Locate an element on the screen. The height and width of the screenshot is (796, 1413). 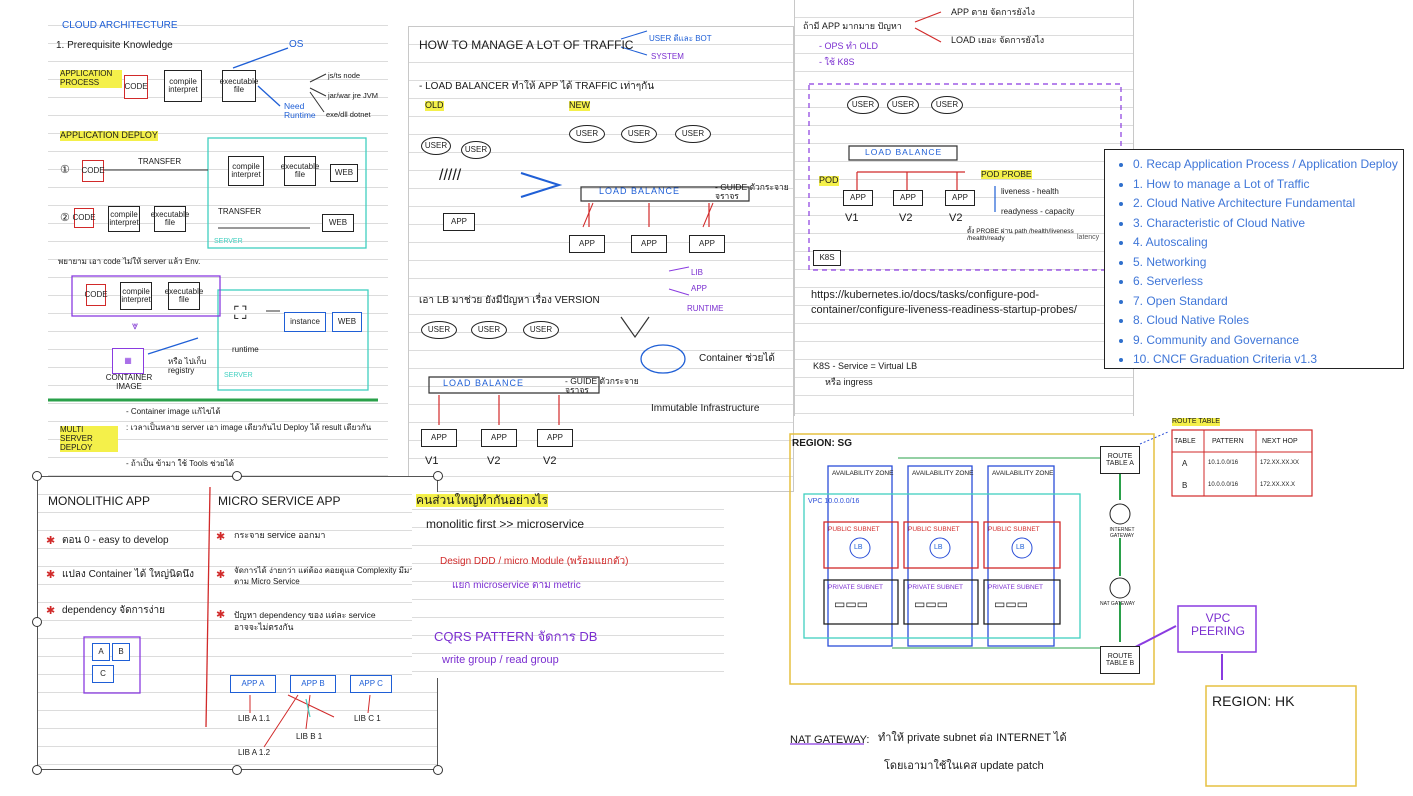
lb-2: LB is located at coordinates (938, 547).